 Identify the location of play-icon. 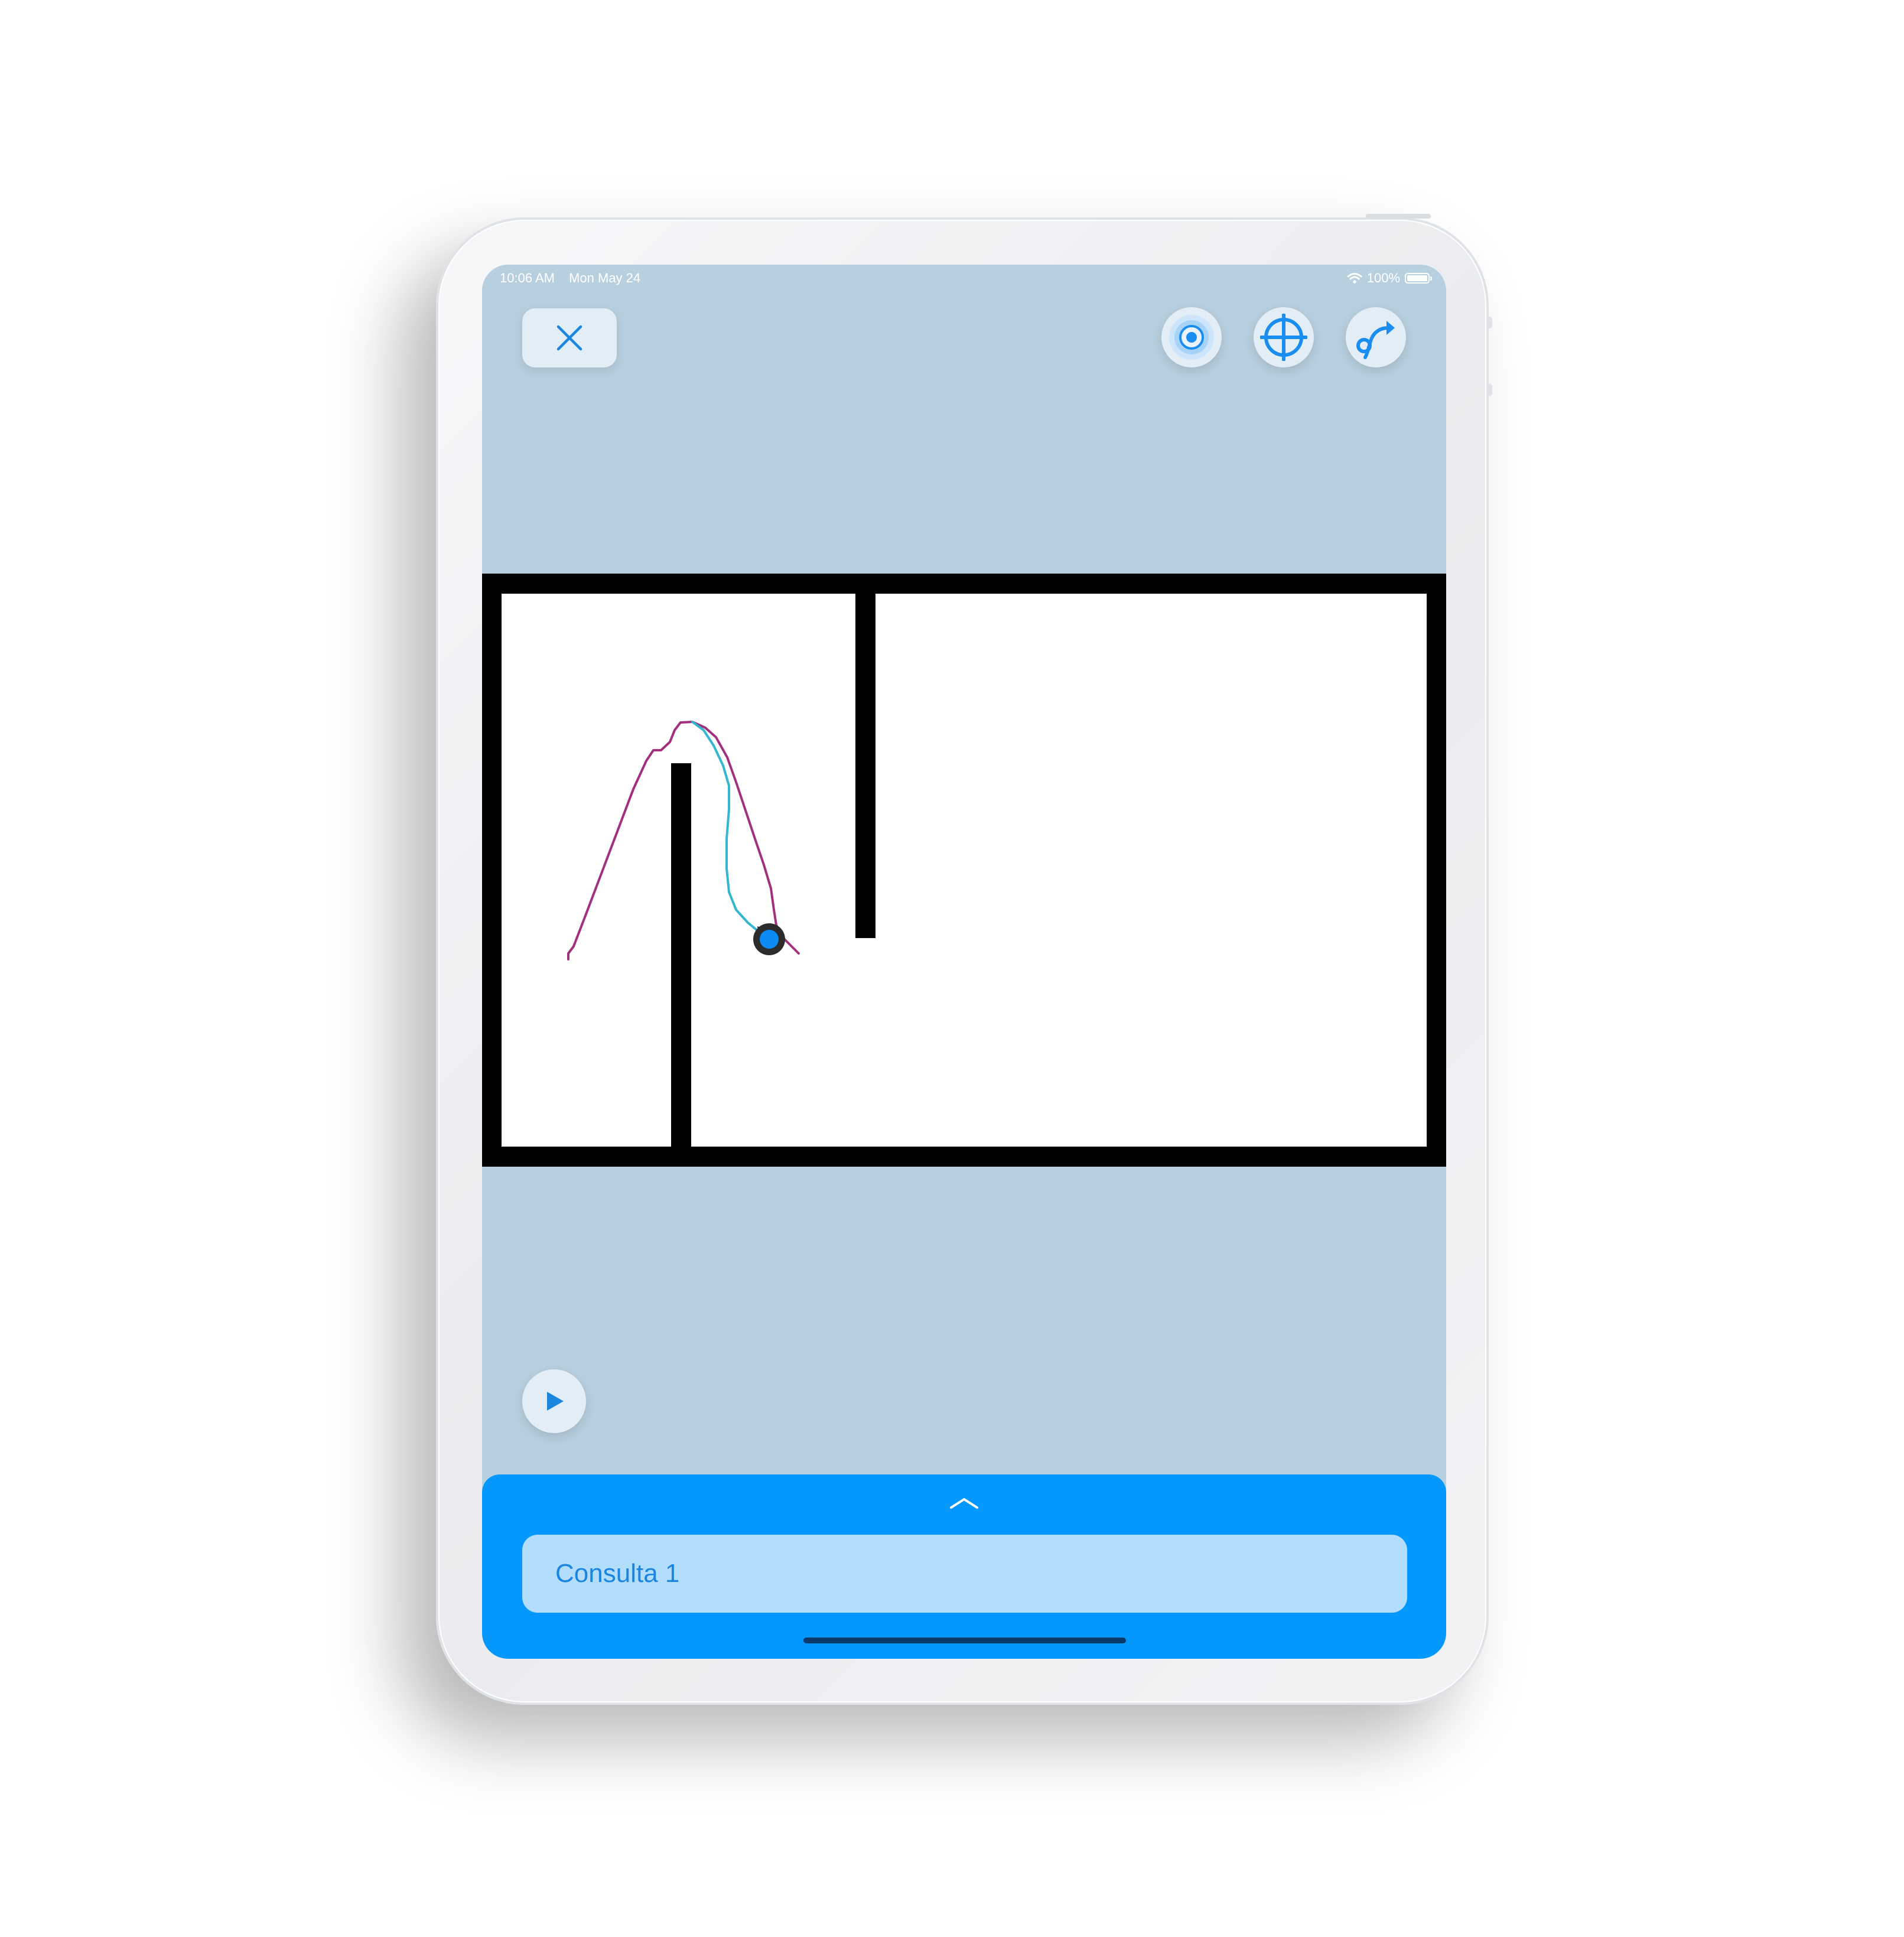
(555, 1401).